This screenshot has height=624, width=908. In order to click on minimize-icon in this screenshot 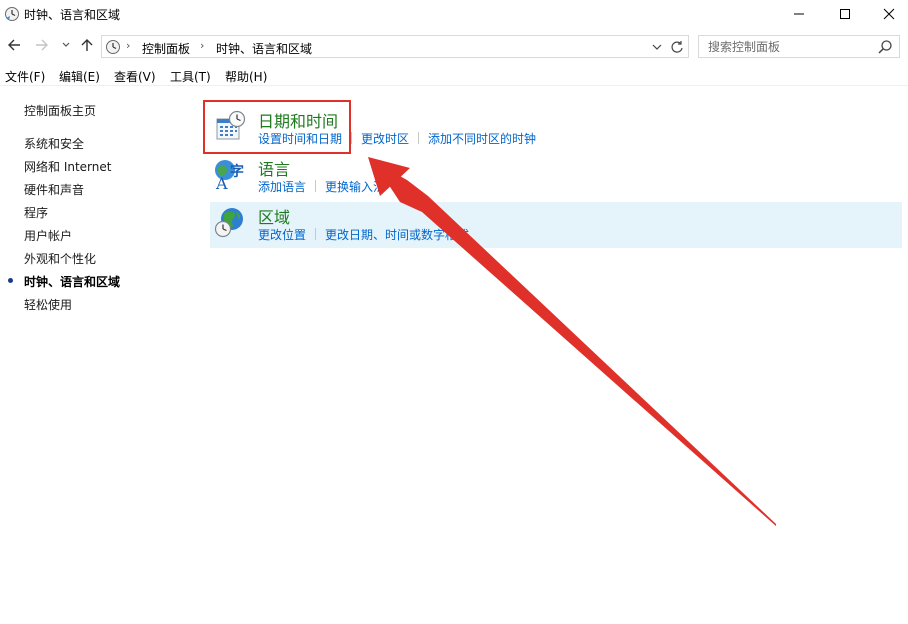, I will do `click(799, 14)`.